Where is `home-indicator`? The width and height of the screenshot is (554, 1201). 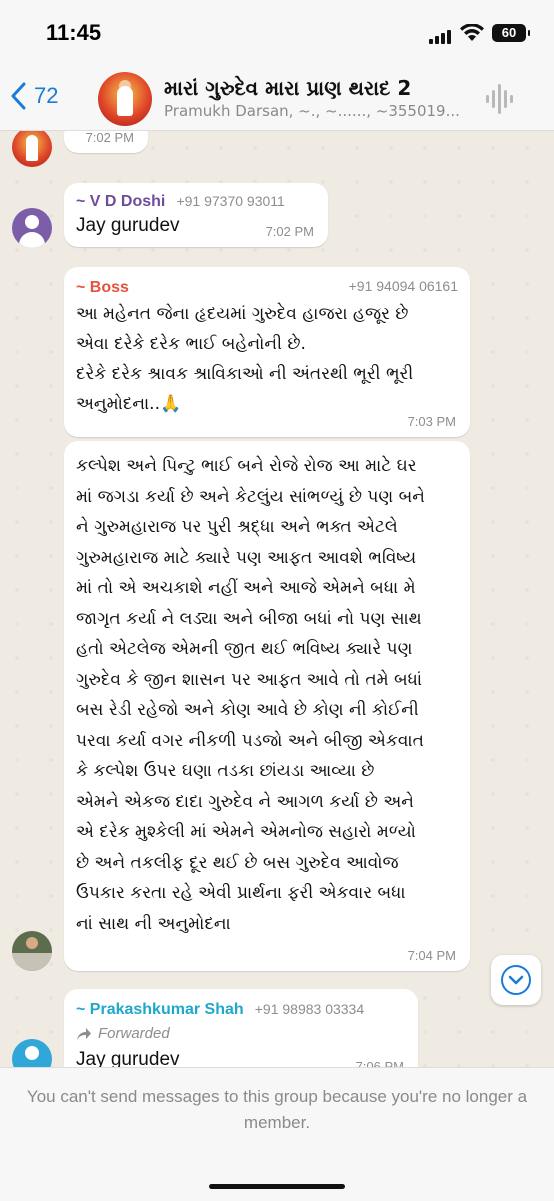 home-indicator is located at coordinates (277, 1186).